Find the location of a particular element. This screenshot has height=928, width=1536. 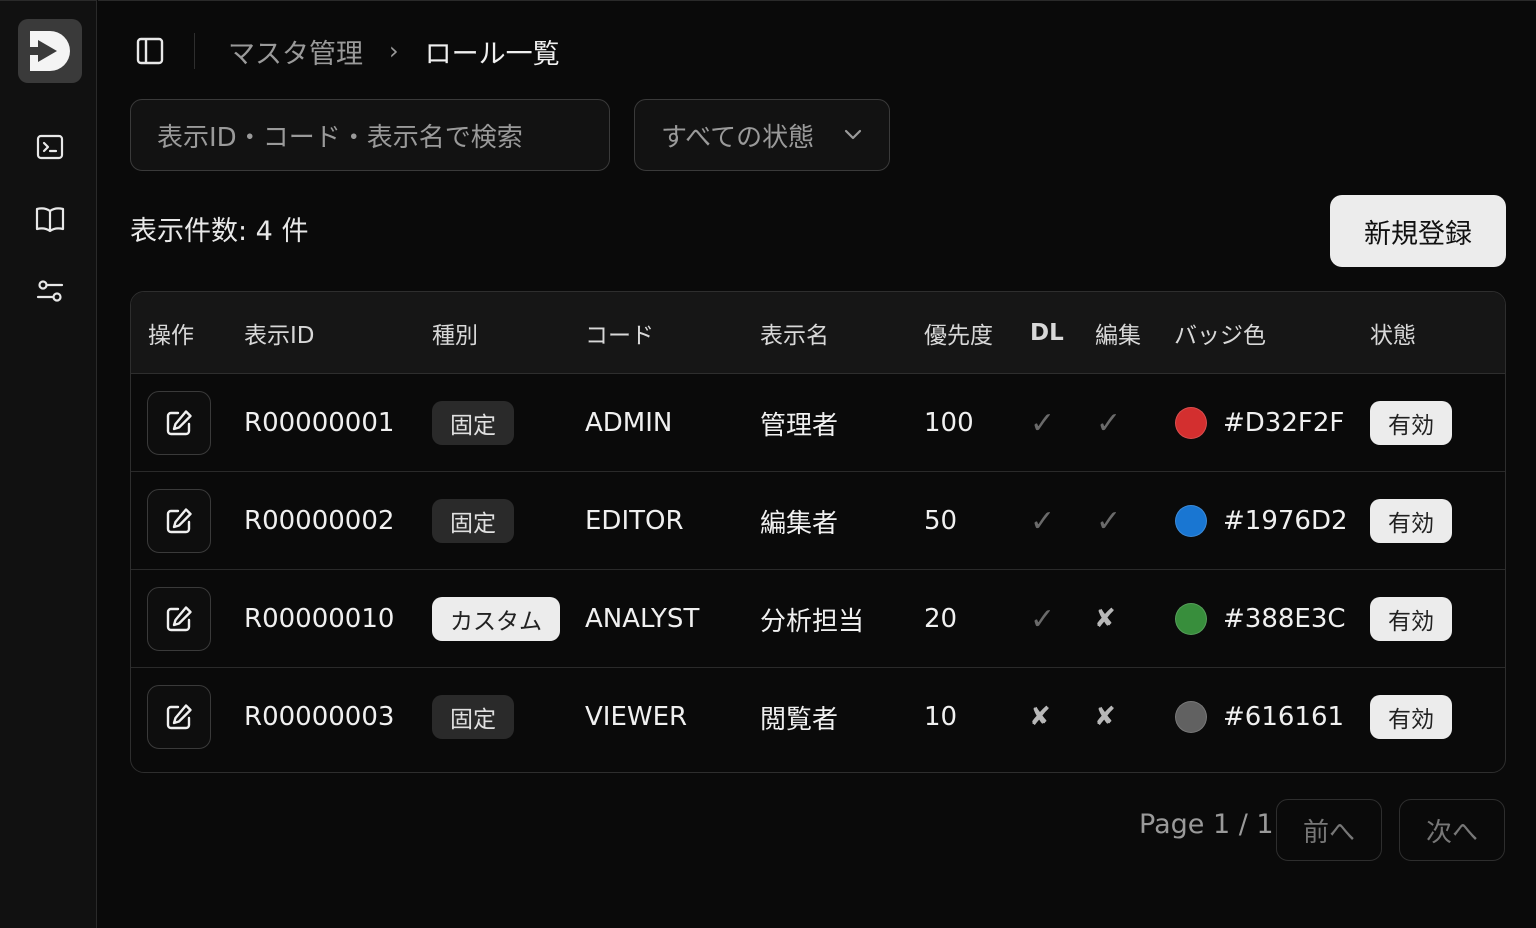

cell-code: EDITOR is located at coordinates (634, 521).